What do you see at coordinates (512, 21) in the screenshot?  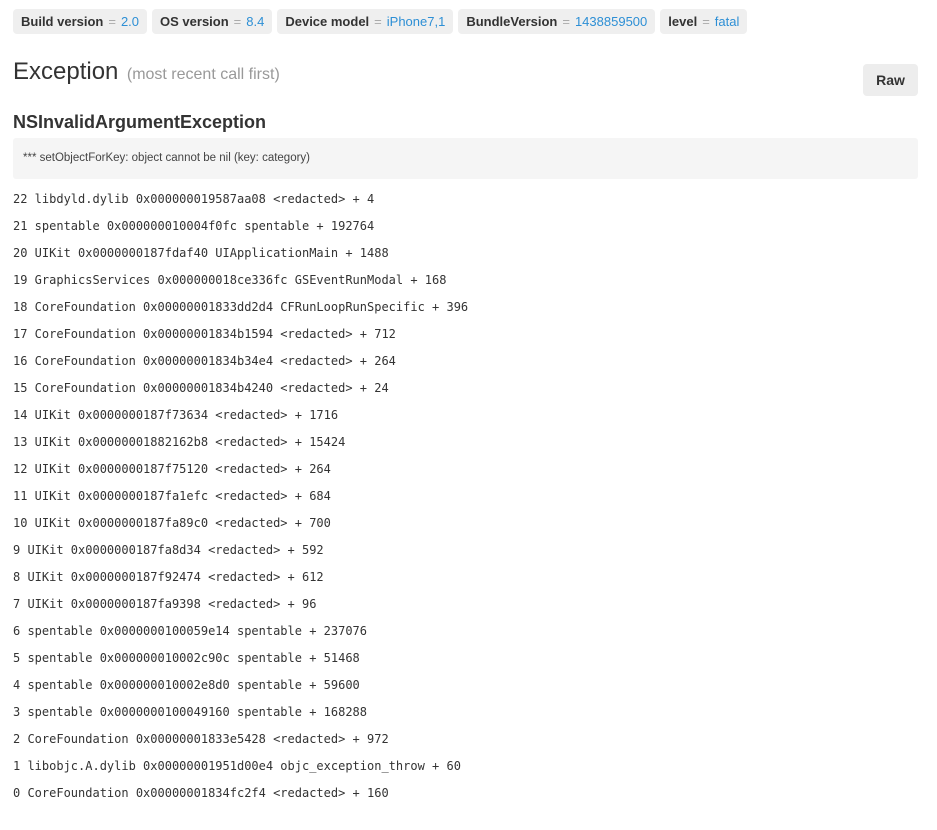 I see `tag-key: BundleVersion` at bounding box center [512, 21].